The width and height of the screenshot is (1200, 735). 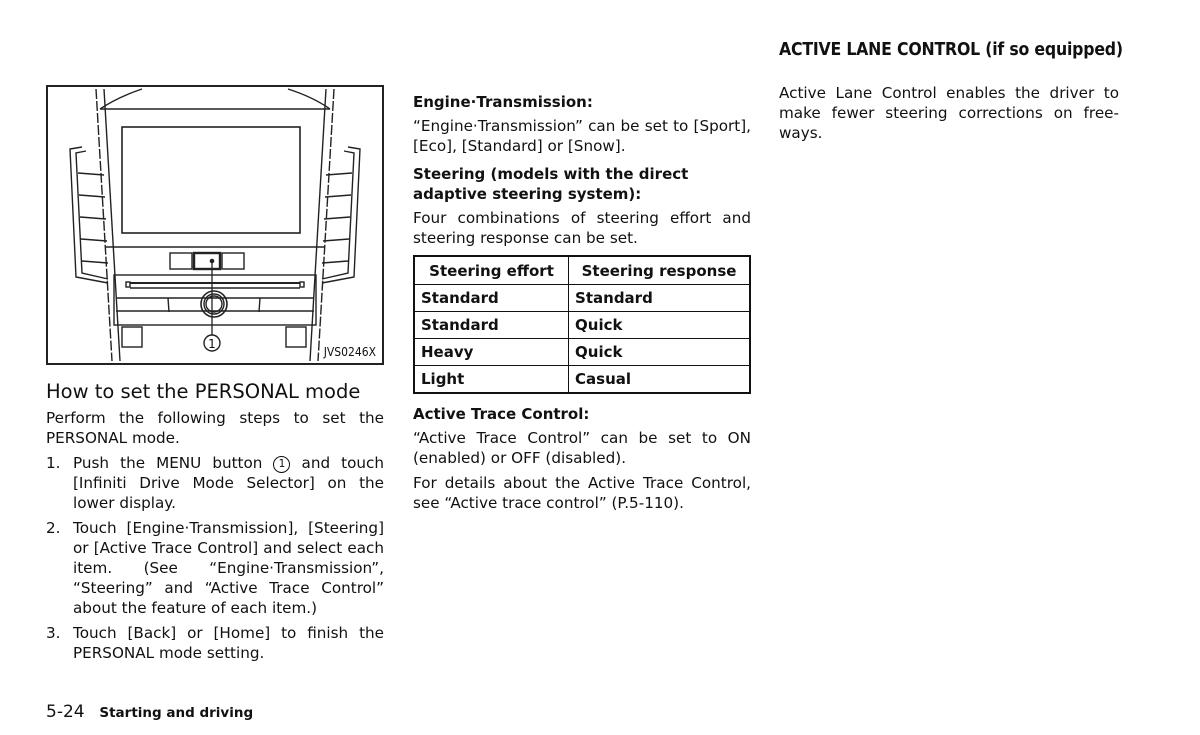 I want to click on table-row: Standard Standard, so click(x=582, y=298).